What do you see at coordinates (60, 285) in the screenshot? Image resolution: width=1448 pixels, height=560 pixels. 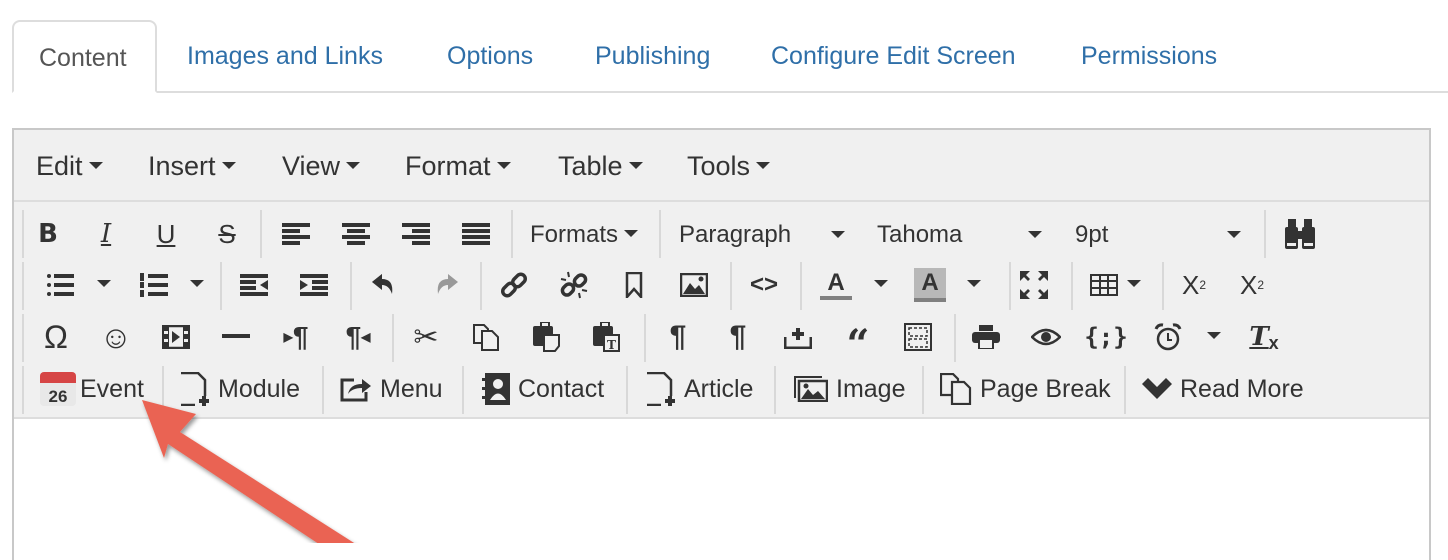 I see `bullet-list-button` at bounding box center [60, 285].